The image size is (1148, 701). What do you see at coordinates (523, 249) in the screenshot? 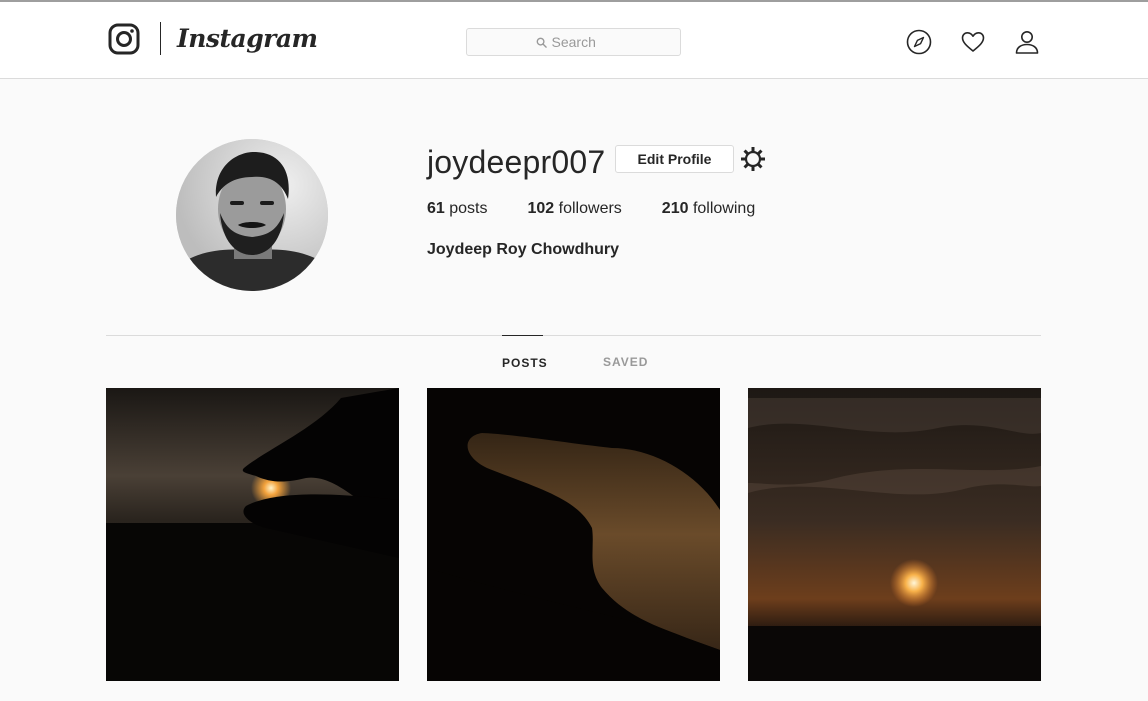
I see `profile-full-name: Joydeep Roy Chowdhury` at bounding box center [523, 249].